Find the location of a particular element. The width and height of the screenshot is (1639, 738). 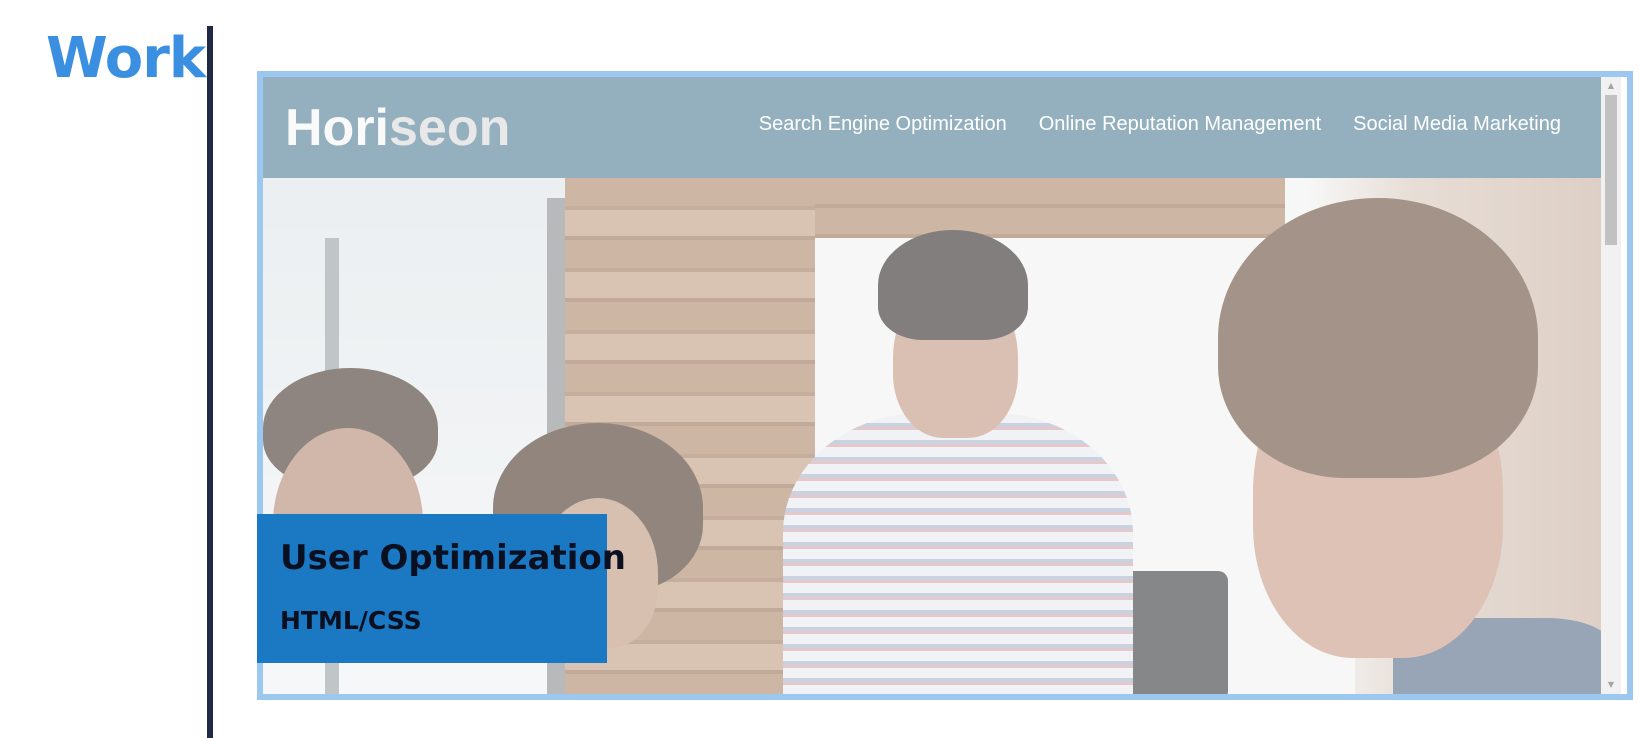

preview-logo-prefix: Hori is located at coordinates (337, 128).